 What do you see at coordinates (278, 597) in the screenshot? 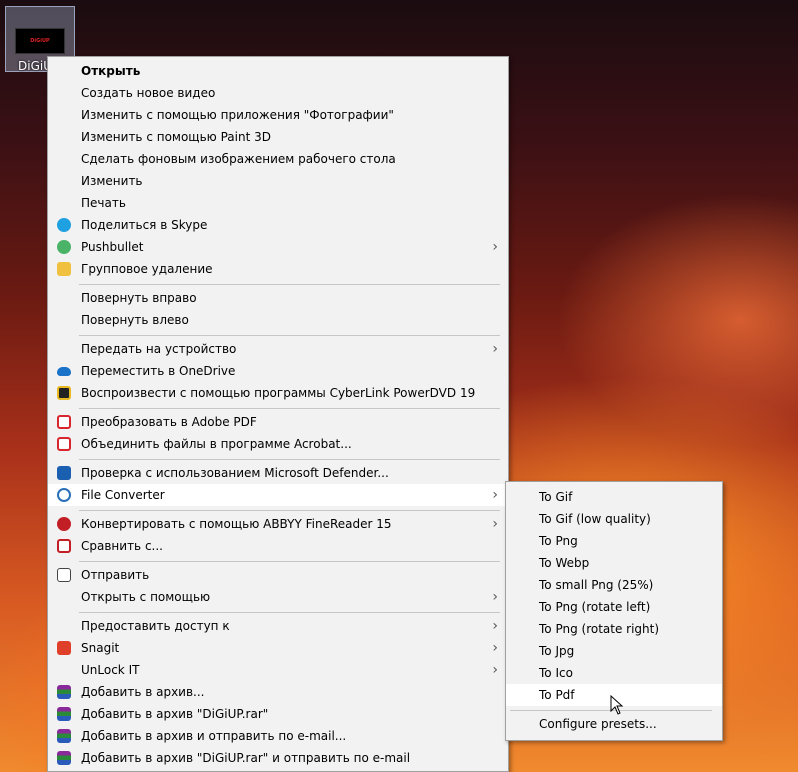
I see `menu-item-open-with: Открыть с помощью ›` at bounding box center [278, 597].